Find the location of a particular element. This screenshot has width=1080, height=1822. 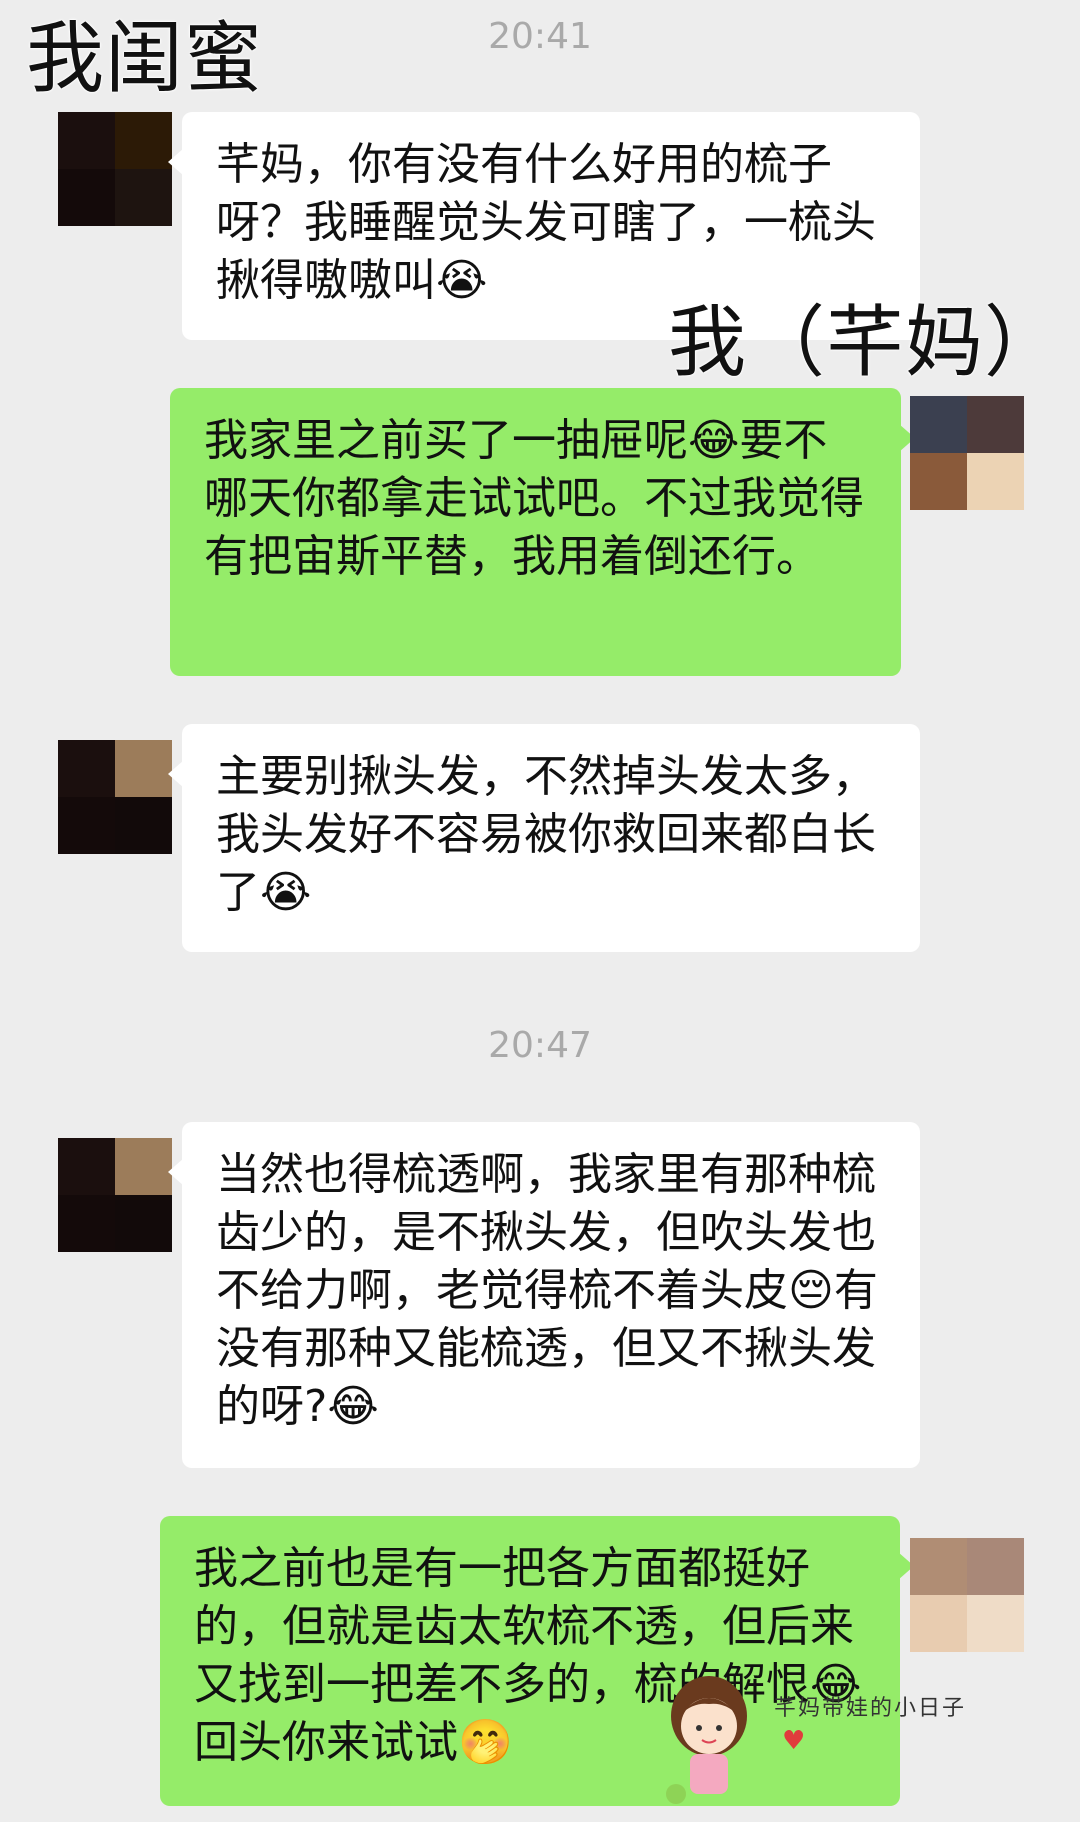

message-text: 芊妈，你有没有什么好用的梳子呀？我睡醒觉头发可瞎了，一梳头揪得嗷嗷叫😭 is located at coordinates (546, 222).